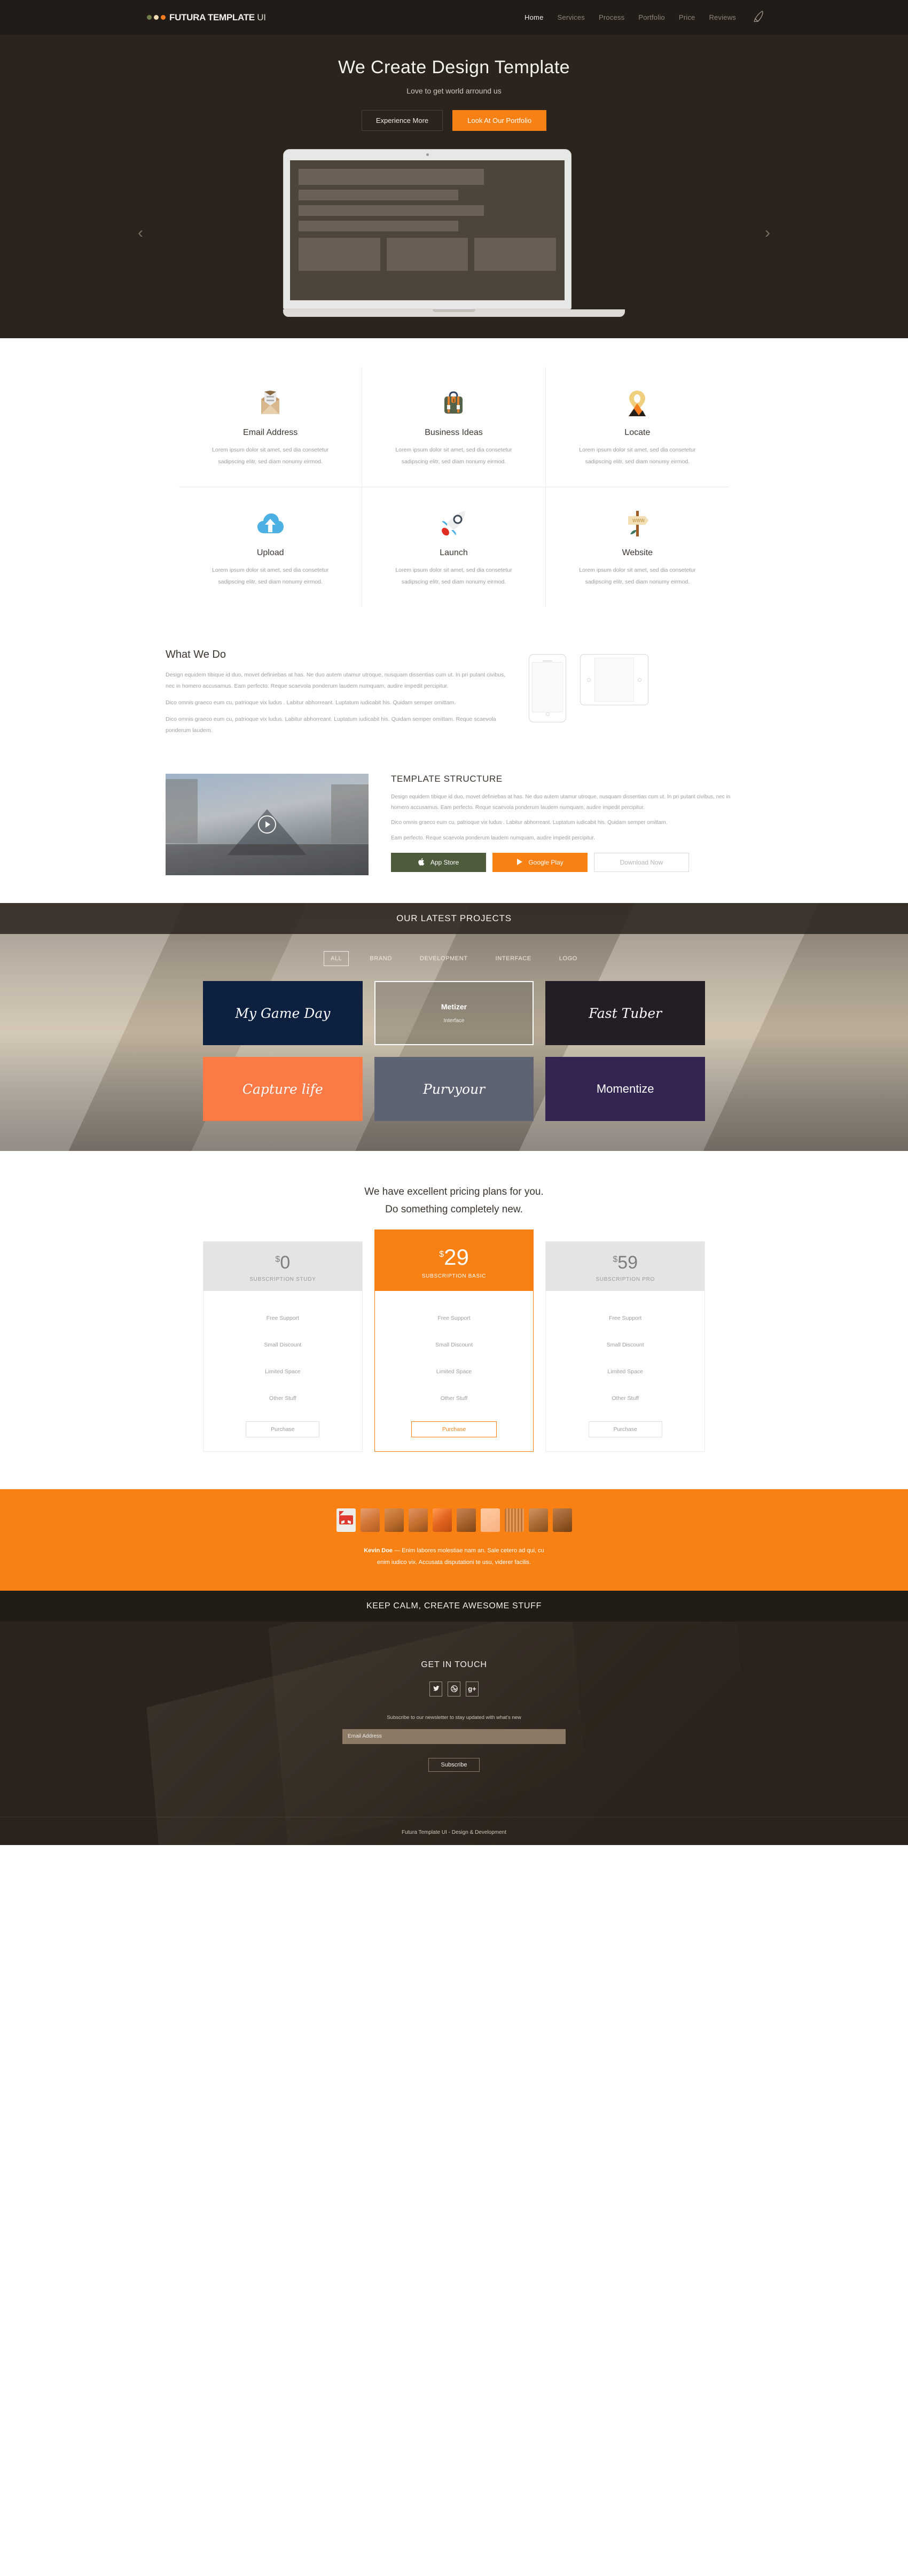 The height and width of the screenshot is (2576, 908). I want to click on purchase-button-study: Purchase, so click(283, 1429).